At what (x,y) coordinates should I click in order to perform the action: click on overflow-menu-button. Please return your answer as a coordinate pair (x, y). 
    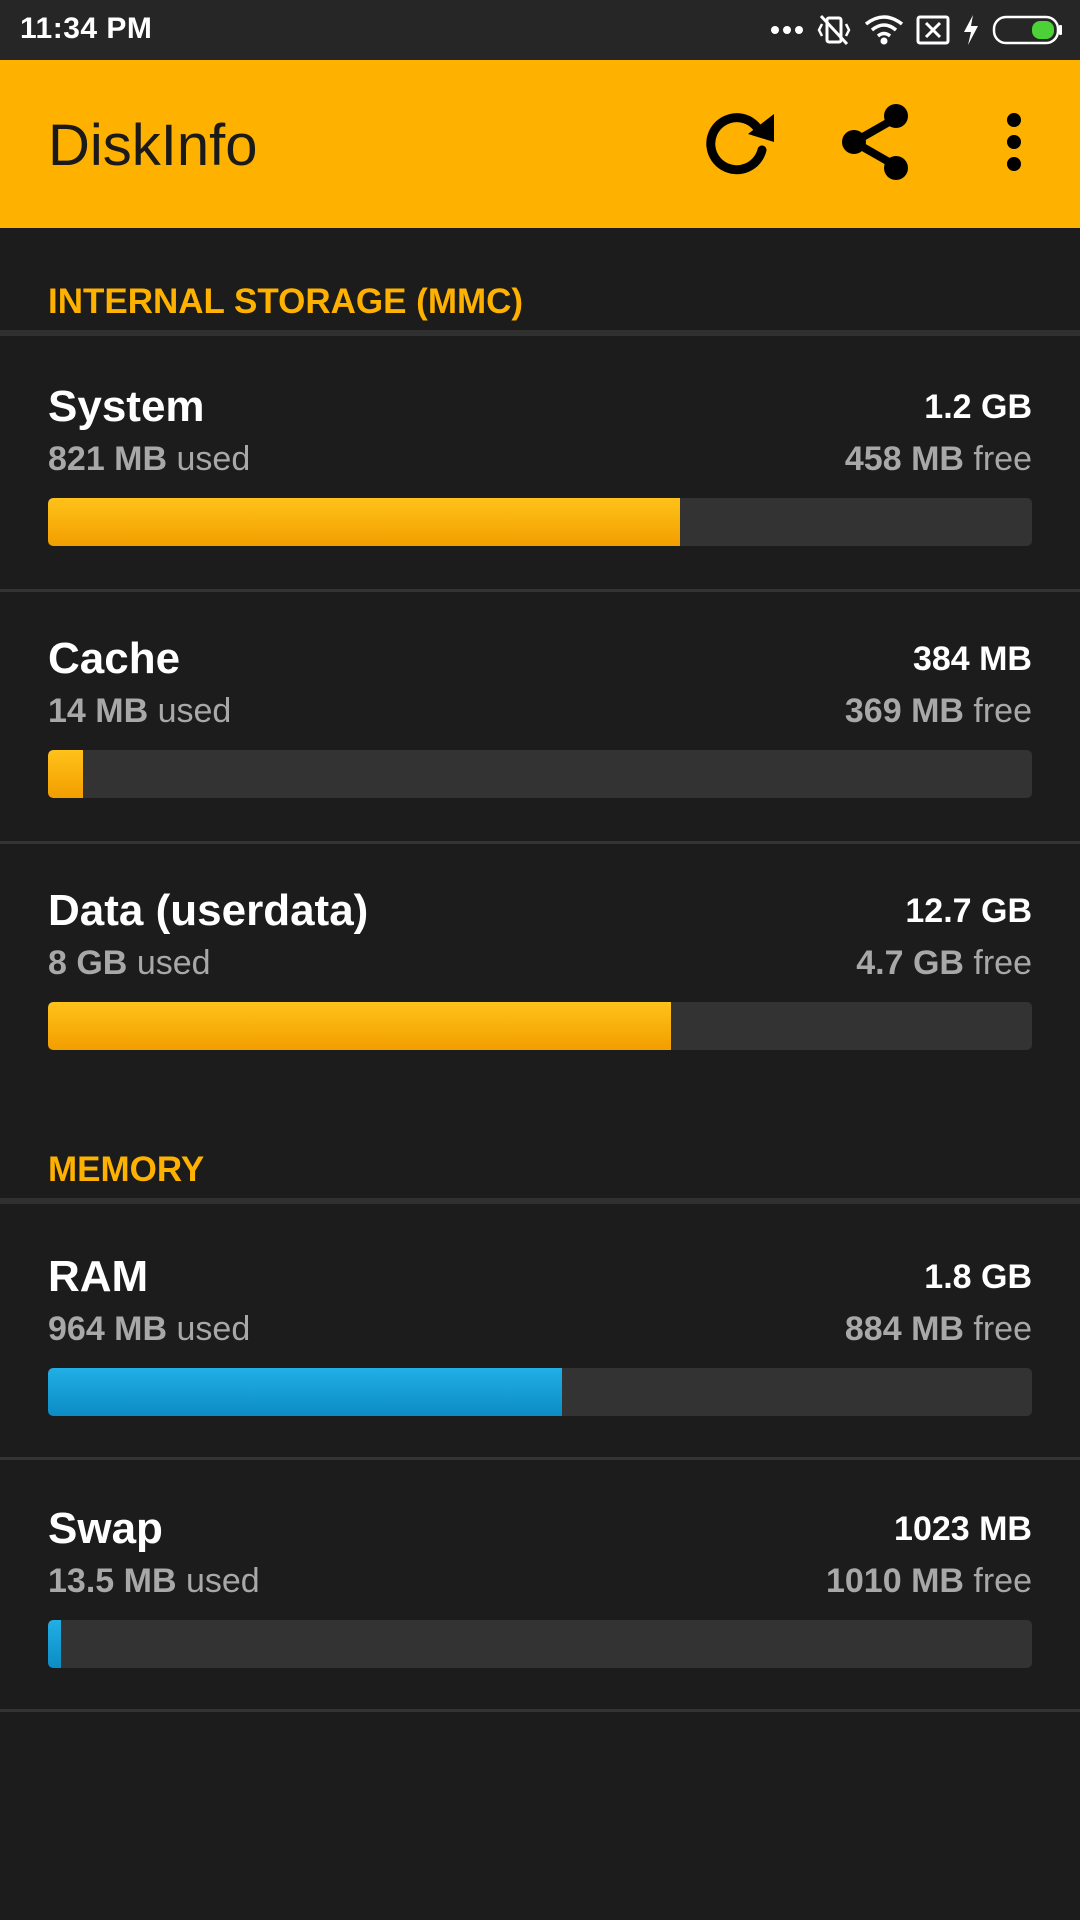
    Looking at the image, I should click on (1014, 144).